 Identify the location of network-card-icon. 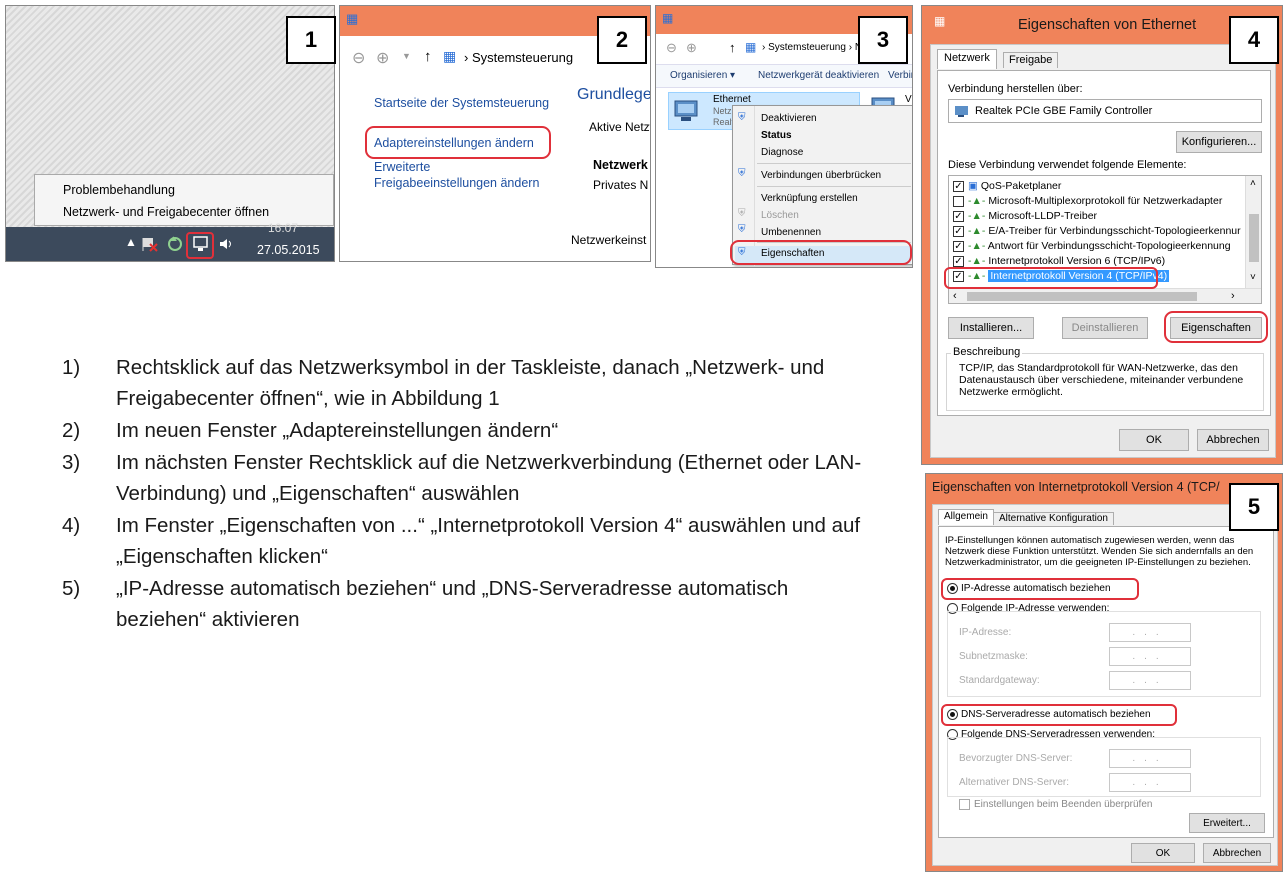
(961, 111).